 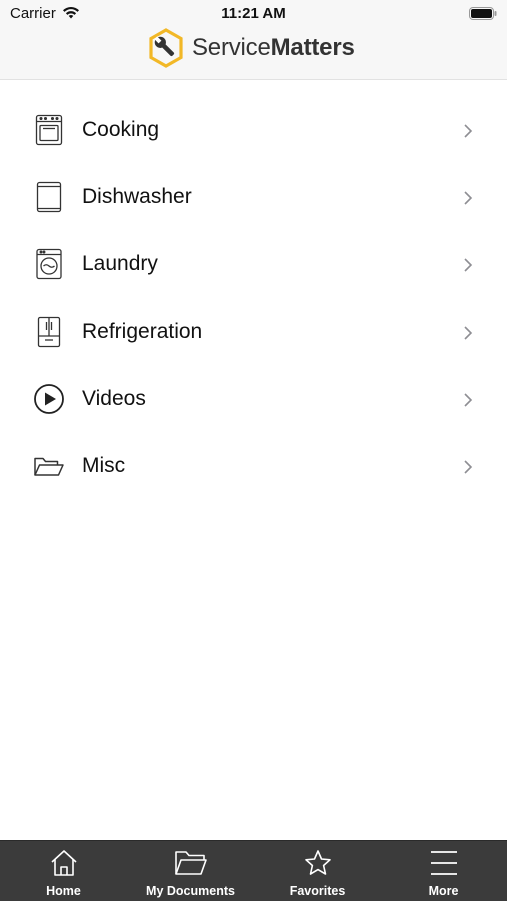 I want to click on menu-item-label: Videos, so click(x=114, y=398).